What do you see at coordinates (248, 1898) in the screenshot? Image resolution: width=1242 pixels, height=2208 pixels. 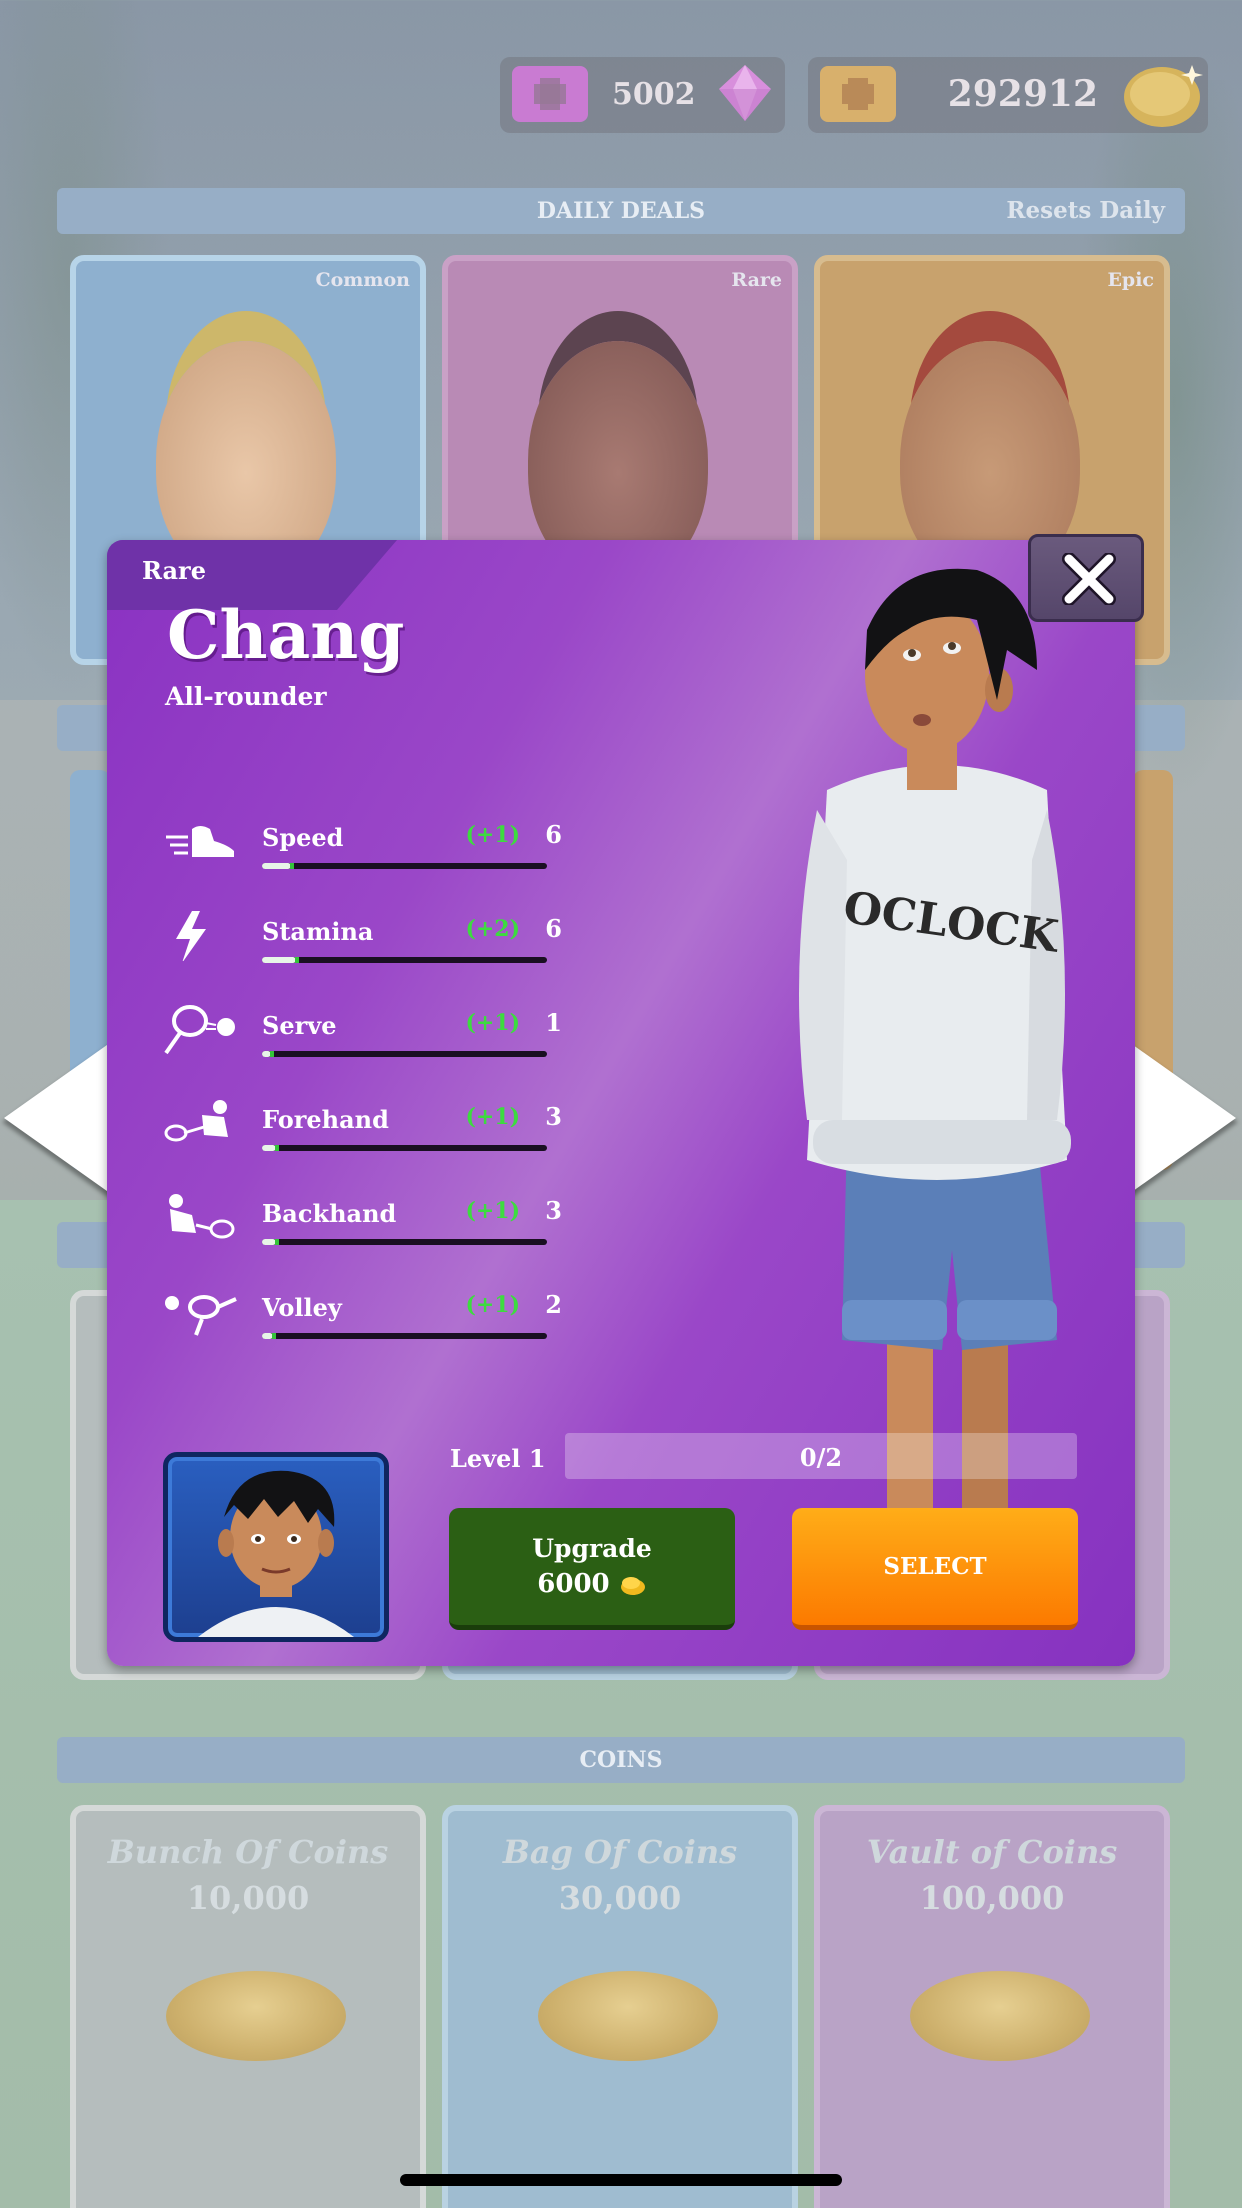 I see `pack-amount: 10,000` at bounding box center [248, 1898].